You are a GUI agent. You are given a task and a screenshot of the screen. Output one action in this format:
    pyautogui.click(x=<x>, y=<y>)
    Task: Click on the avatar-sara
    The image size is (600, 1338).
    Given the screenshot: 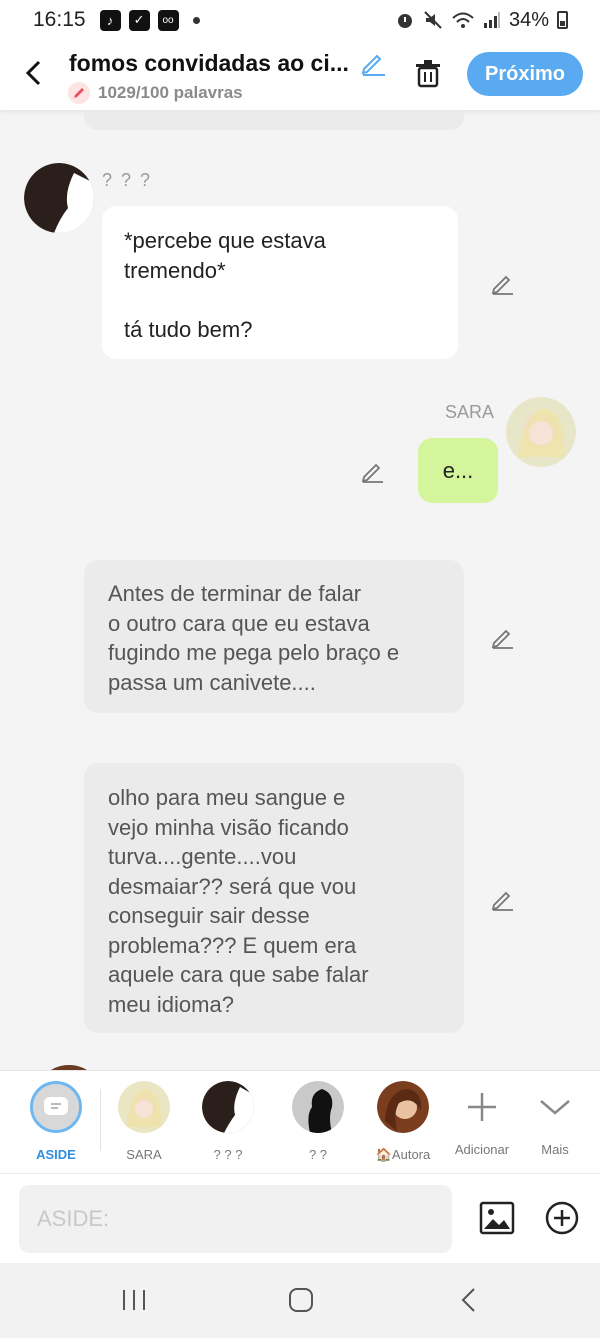 What is the action you would take?
    pyautogui.click(x=541, y=432)
    